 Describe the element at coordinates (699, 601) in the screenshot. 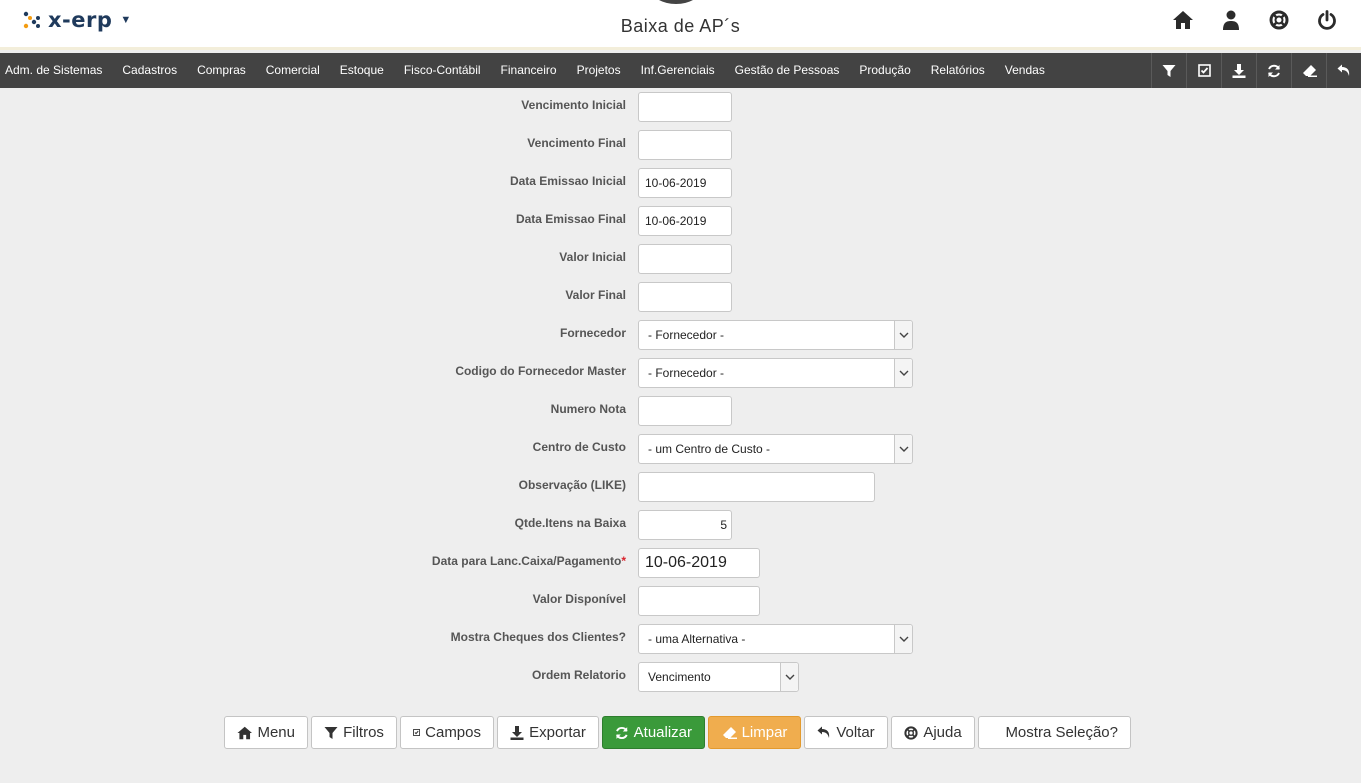

I see `valor-disponivel-input` at that location.